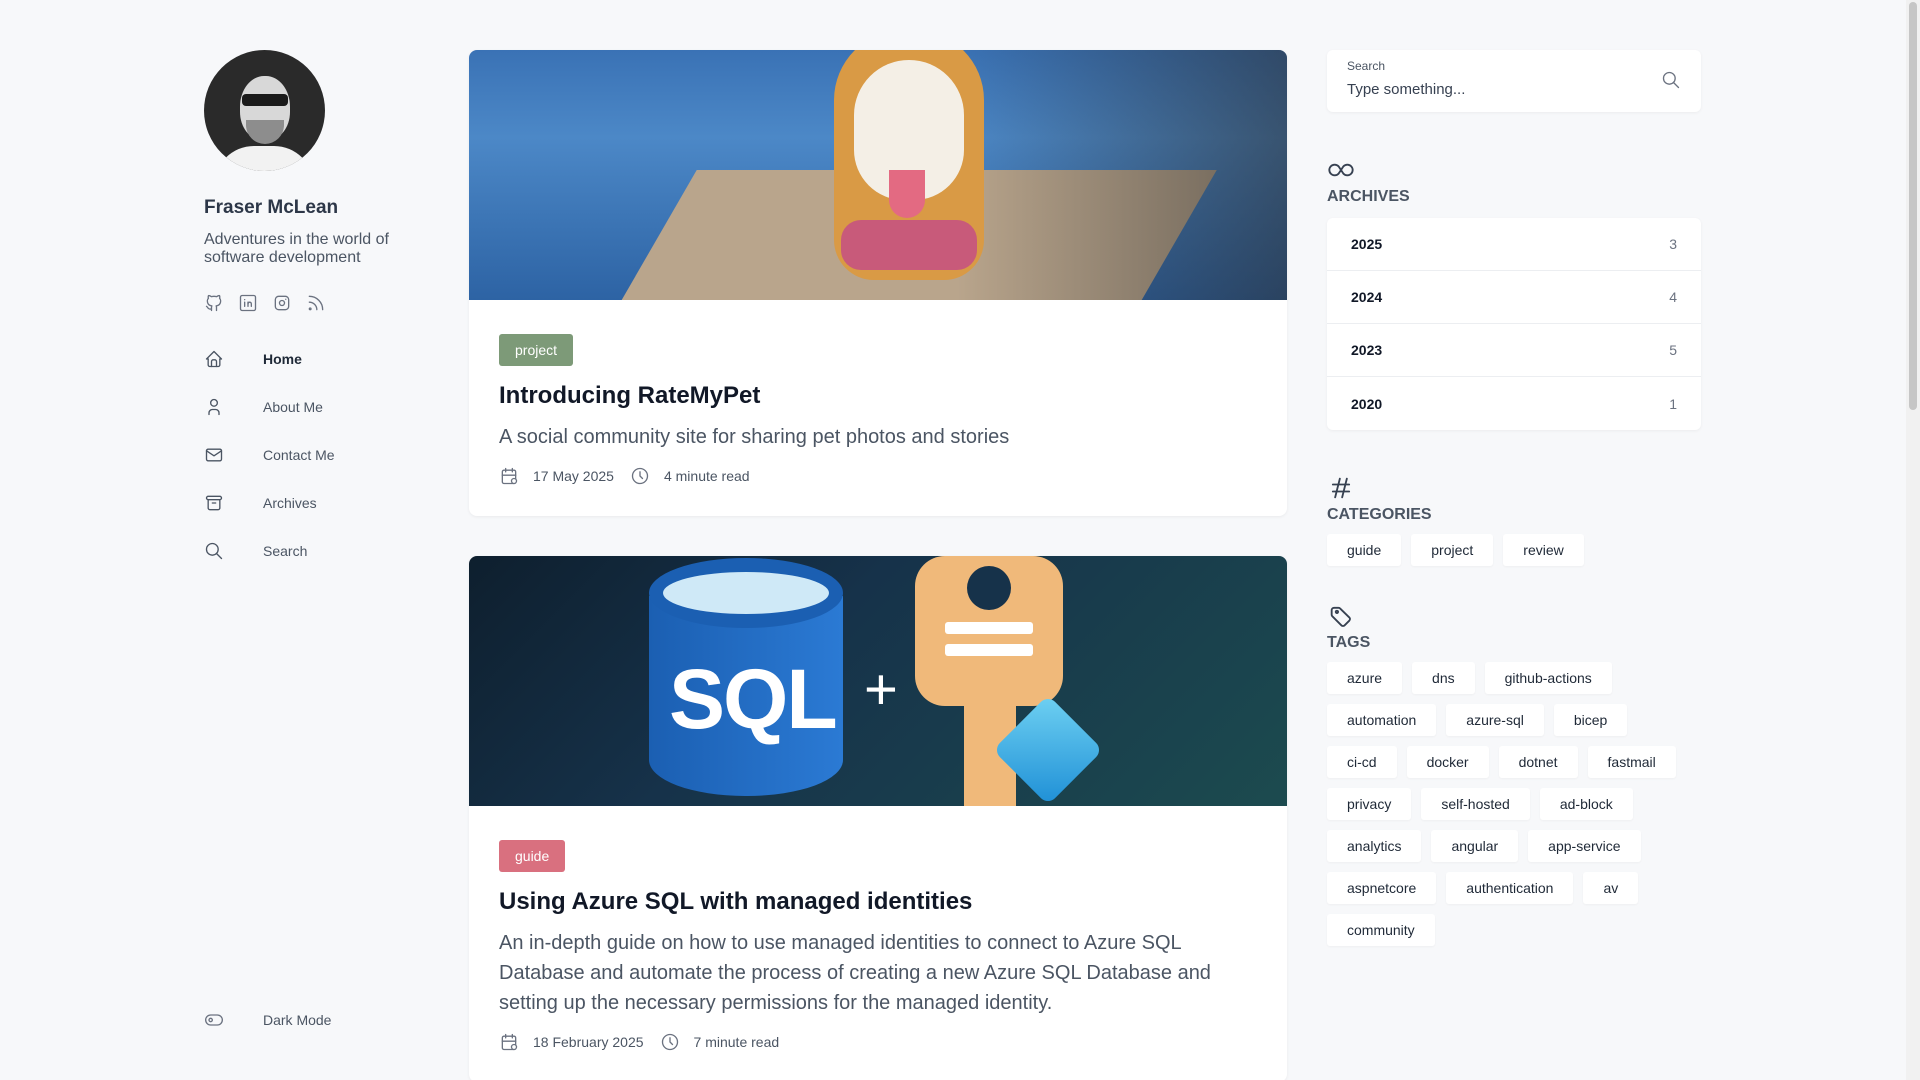 Image resolution: width=1920 pixels, height=1080 pixels. What do you see at coordinates (878, 476) in the screenshot?
I see `post-meta: 17 May 2025 4 minute read` at bounding box center [878, 476].